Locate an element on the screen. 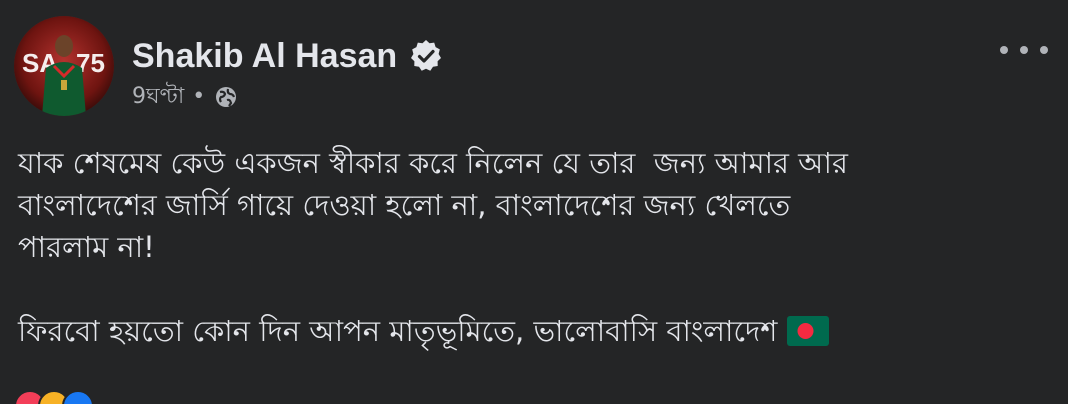 The width and height of the screenshot is (1068, 404). avatar-image: SA 75 is located at coordinates (64, 66).